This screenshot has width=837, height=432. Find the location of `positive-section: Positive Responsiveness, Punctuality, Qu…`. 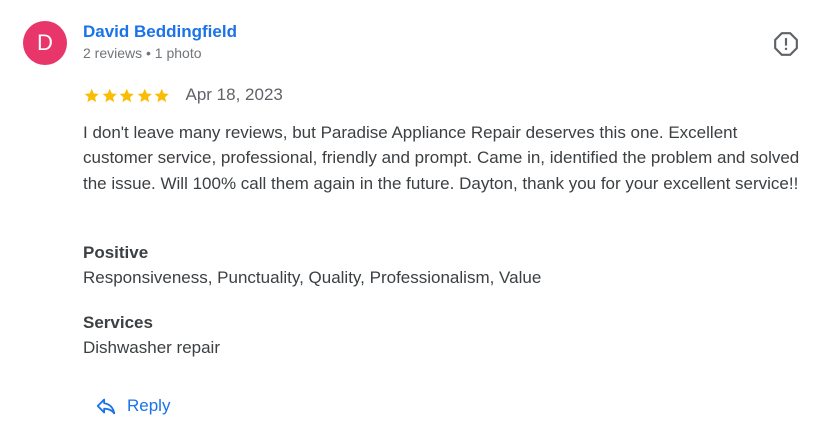

positive-section: Positive Responsiveness, Punctuality, Qu… is located at coordinates (312, 265).